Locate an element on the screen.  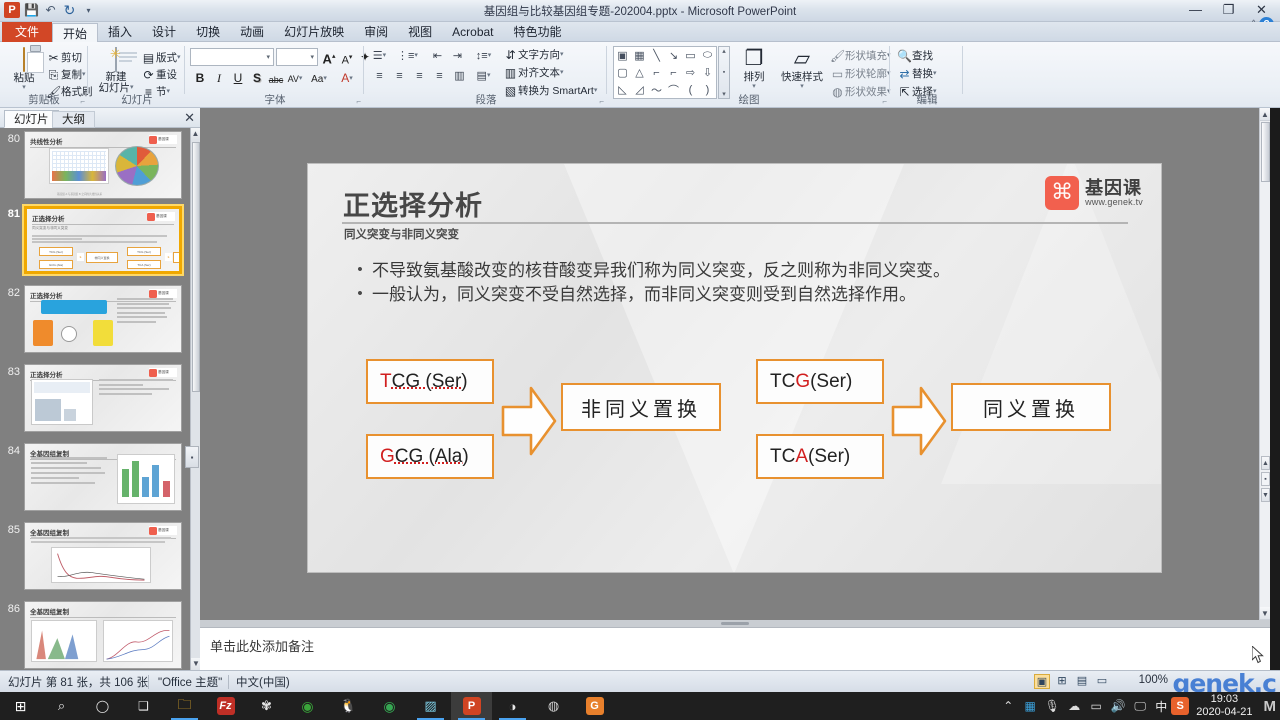
copy-button: ⎘ 复制▾ is located at coordinates (66, 75).